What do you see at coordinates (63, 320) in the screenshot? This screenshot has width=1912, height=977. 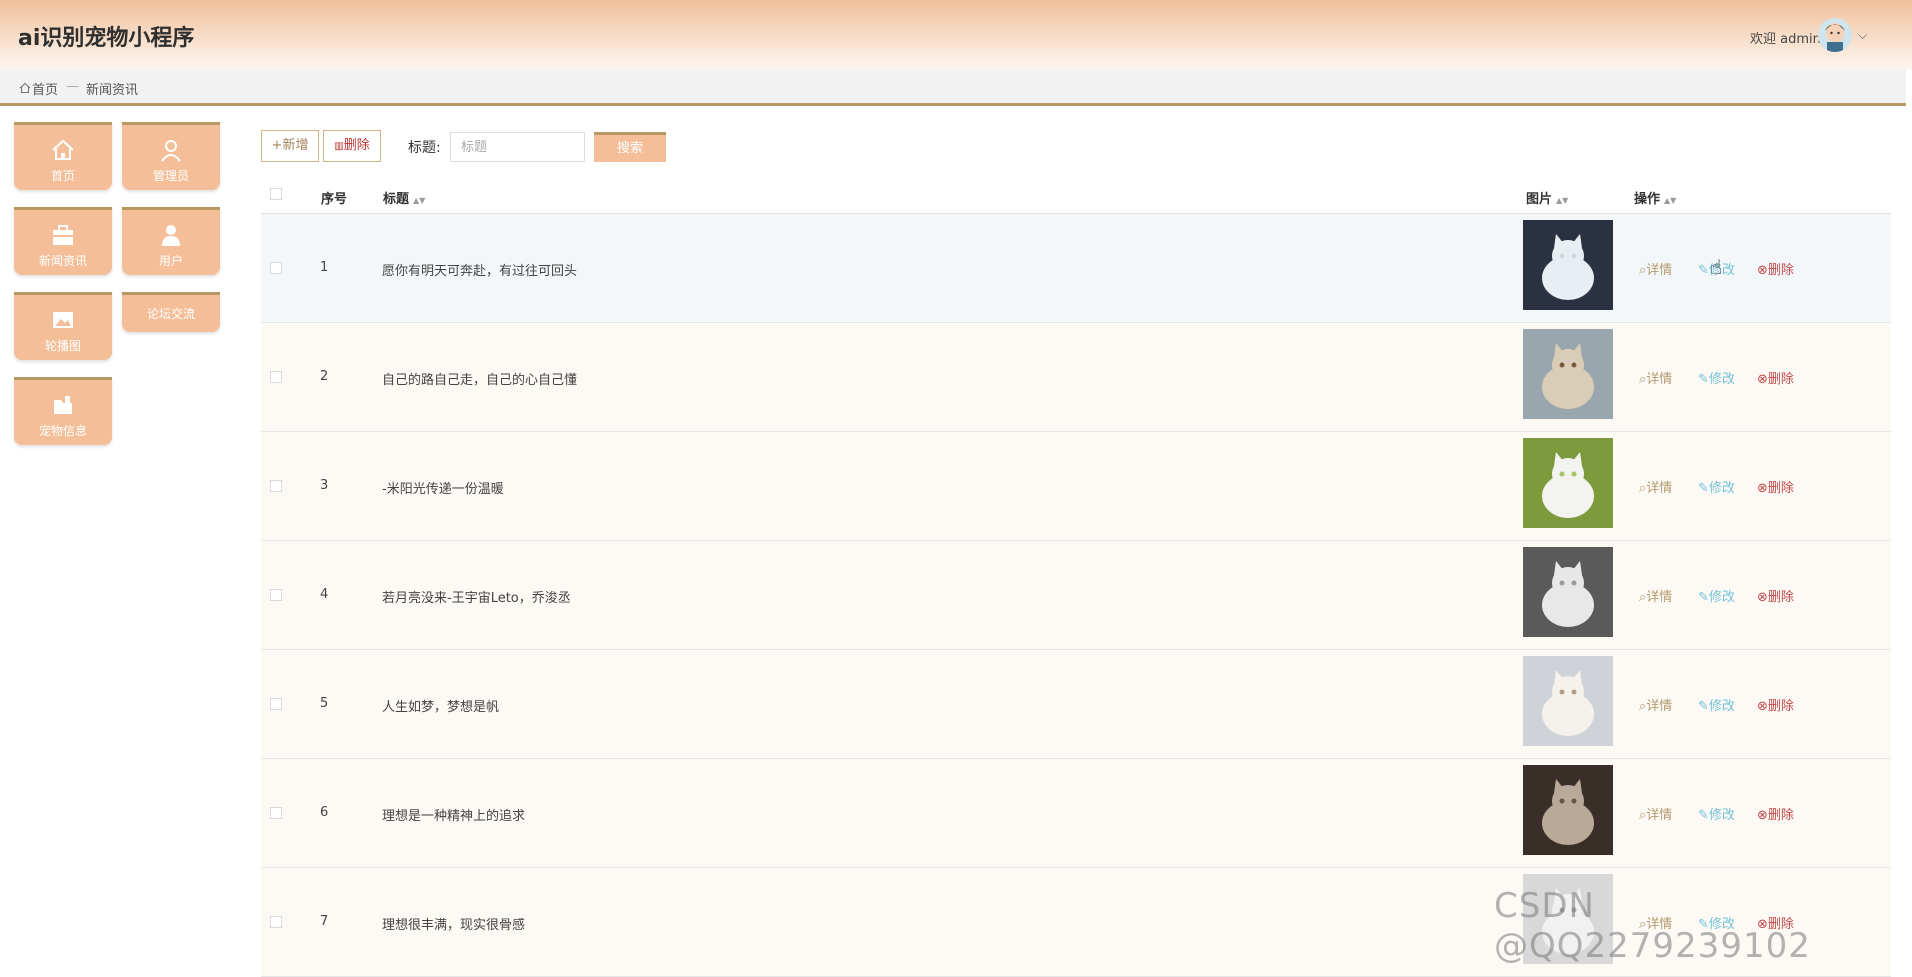 I see `image-icon` at bounding box center [63, 320].